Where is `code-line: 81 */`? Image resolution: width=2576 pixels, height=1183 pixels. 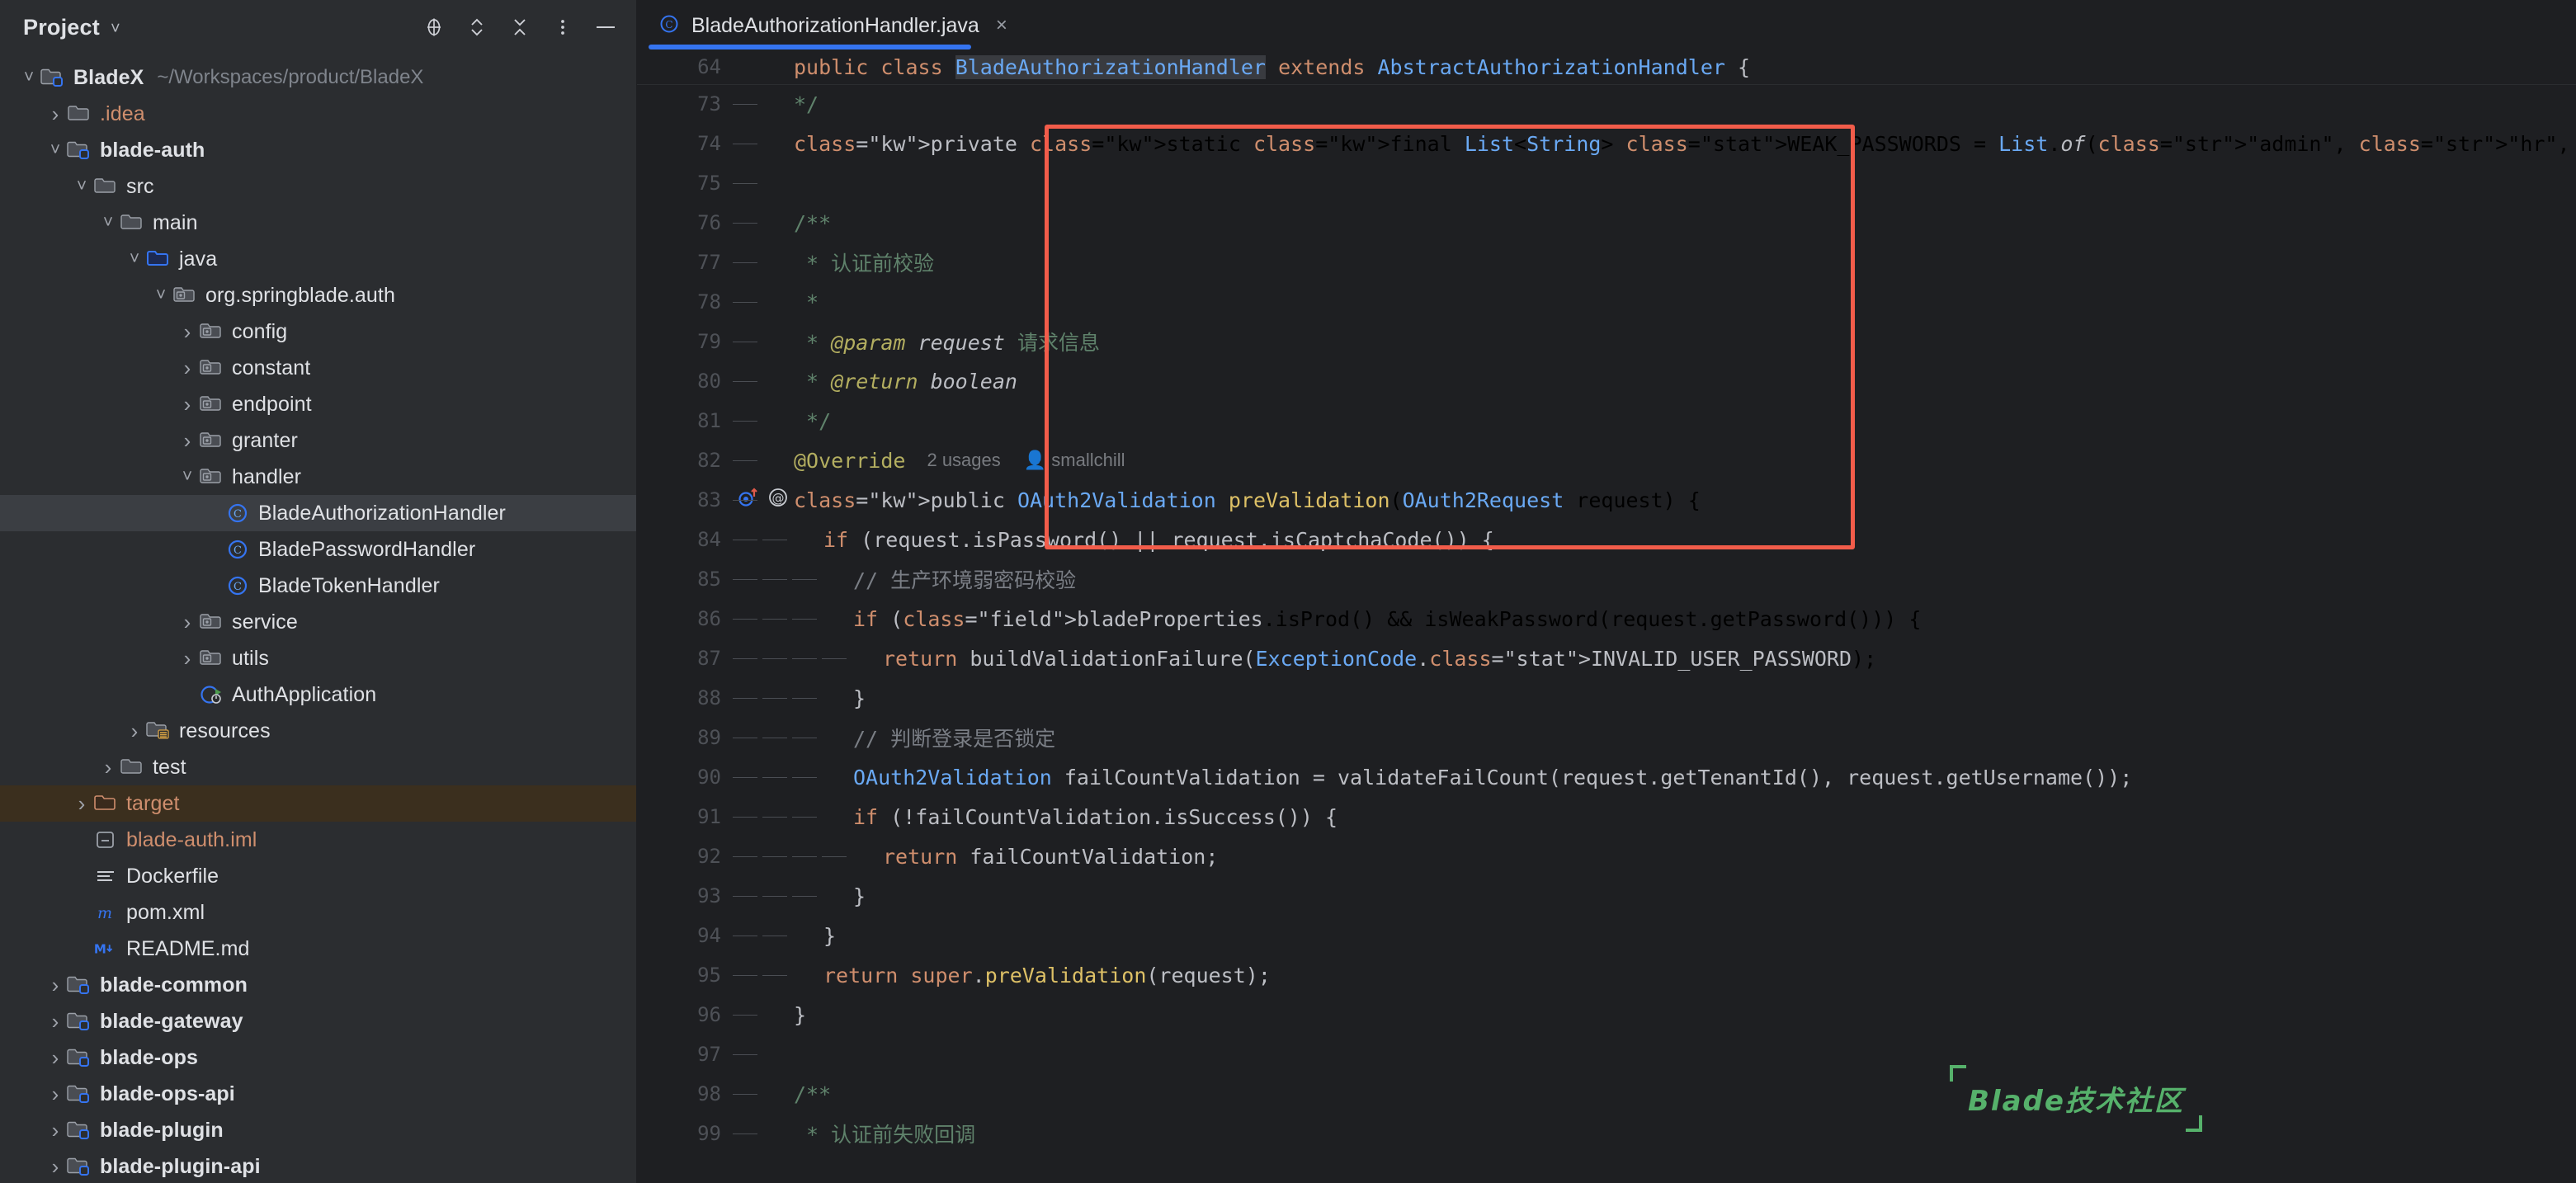 code-line: 81 */ is located at coordinates (1606, 421).